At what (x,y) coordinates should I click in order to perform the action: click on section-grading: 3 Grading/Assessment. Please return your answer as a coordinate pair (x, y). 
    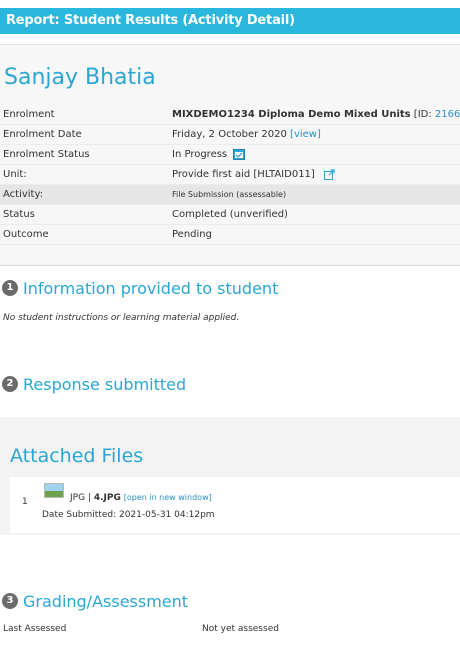
    Looking at the image, I should click on (94, 601).